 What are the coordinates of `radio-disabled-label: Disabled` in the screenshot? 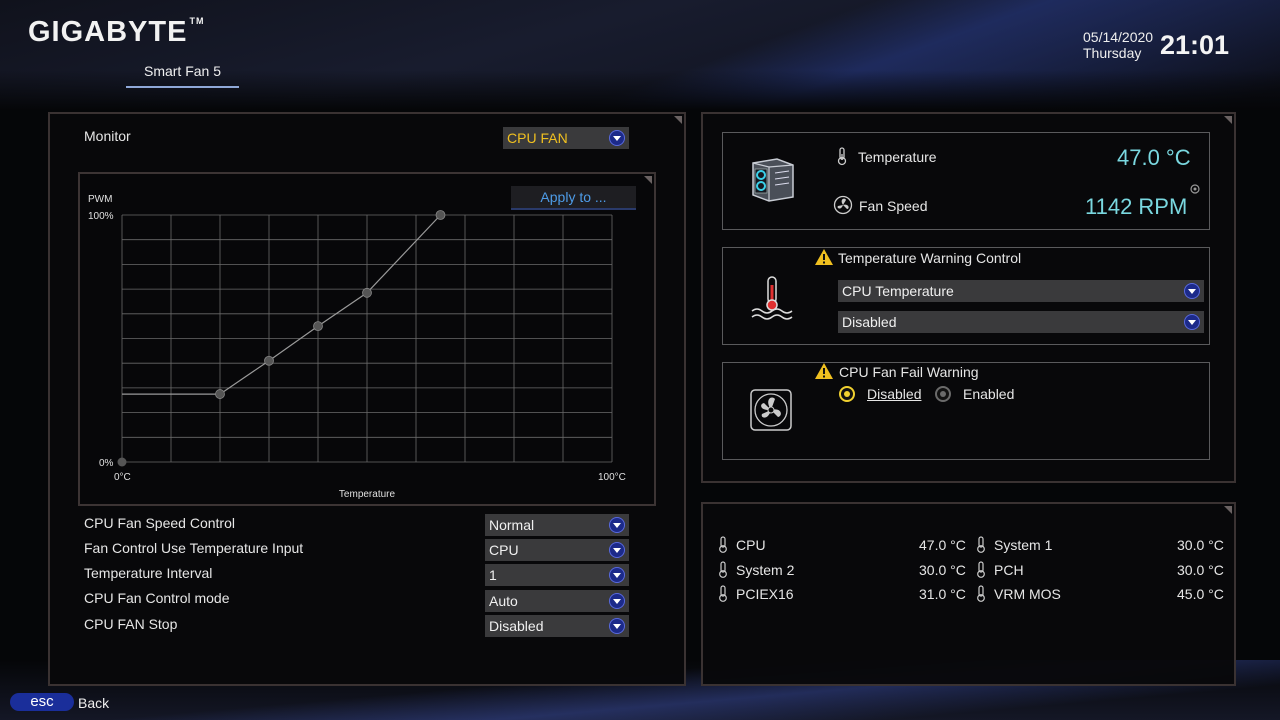 It's located at (894, 394).